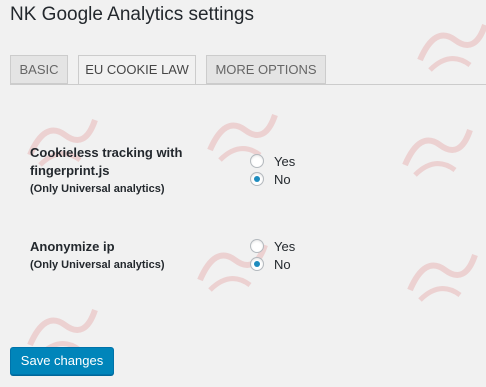  I want to click on tab-basic: BASIC, so click(39, 69).